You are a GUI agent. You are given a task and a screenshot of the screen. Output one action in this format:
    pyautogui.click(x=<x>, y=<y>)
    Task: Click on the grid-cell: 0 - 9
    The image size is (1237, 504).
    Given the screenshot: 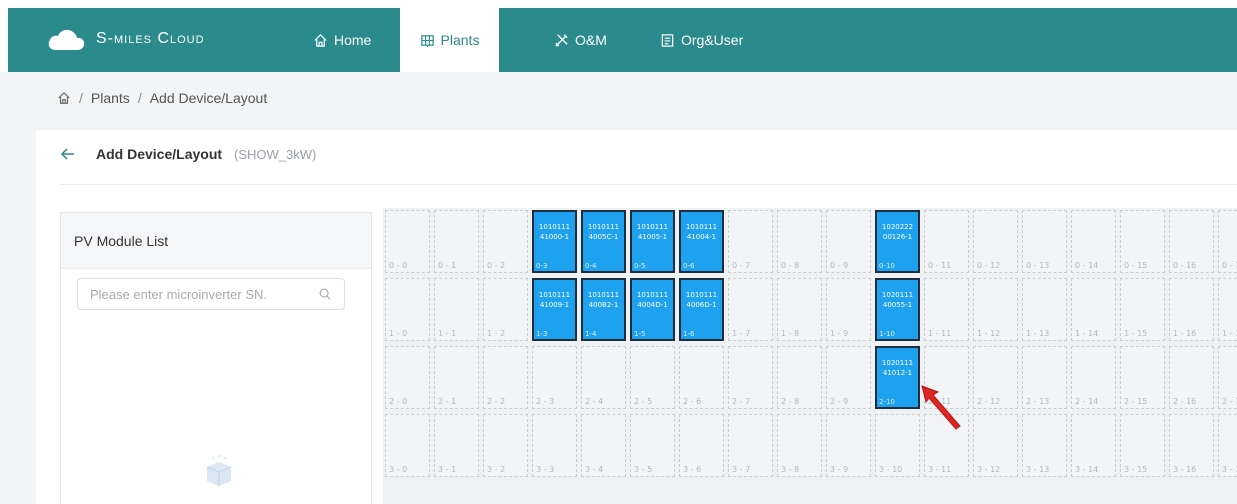 What is the action you would take?
    pyautogui.click(x=848, y=241)
    